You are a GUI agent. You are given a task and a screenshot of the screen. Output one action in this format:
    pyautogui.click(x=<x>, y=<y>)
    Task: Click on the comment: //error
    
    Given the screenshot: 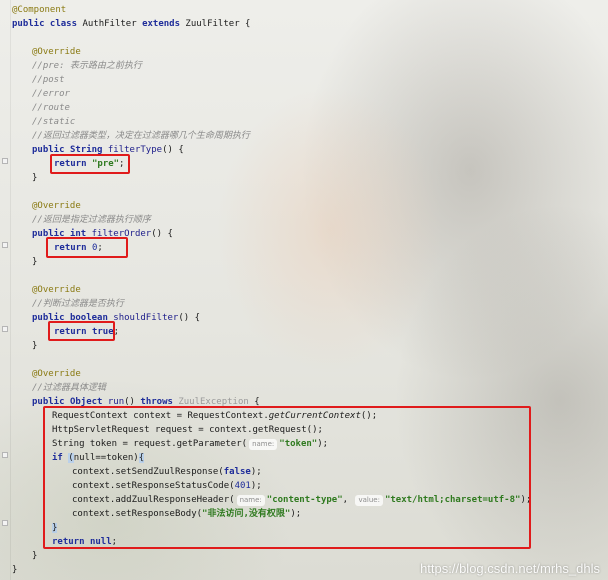 What is the action you would take?
    pyautogui.click(x=51, y=94)
    